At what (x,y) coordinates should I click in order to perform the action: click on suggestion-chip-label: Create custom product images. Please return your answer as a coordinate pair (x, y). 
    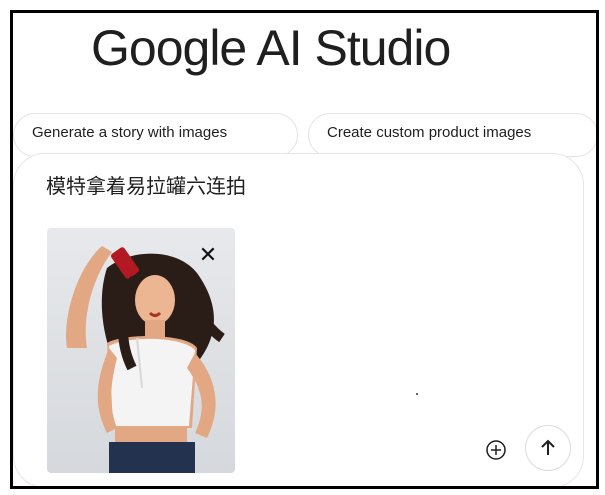
    Looking at the image, I should click on (429, 132).